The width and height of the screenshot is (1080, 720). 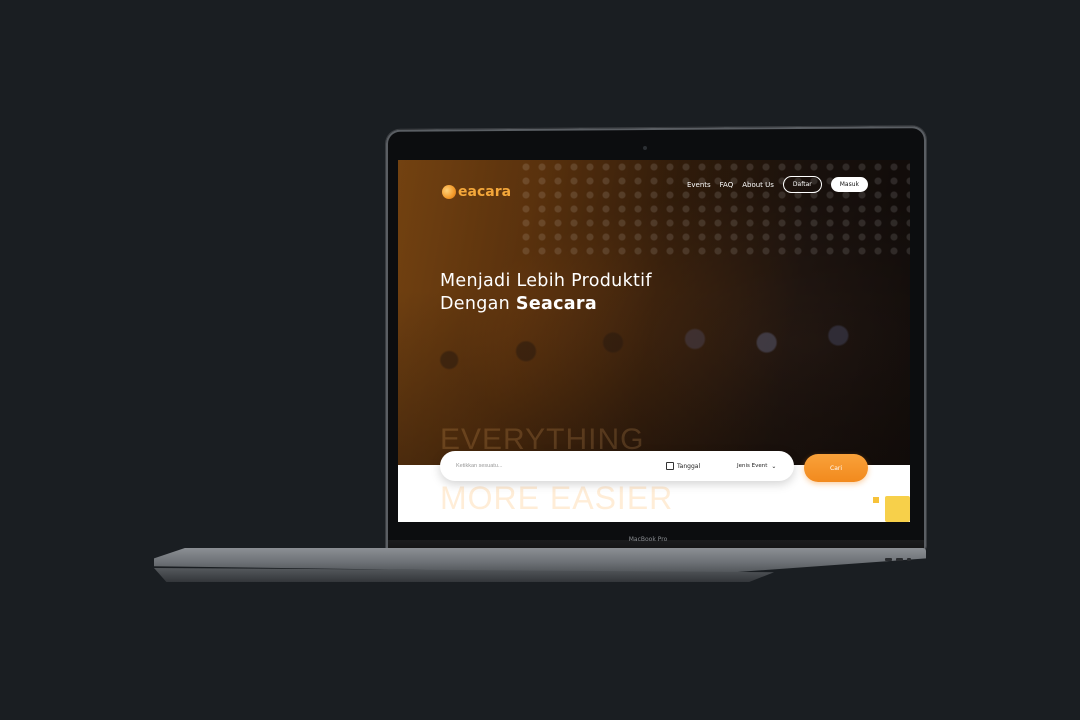 What do you see at coordinates (485, 192) in the screenshot?
I see `brand-name: eacara` at bounding box center [485, 192].